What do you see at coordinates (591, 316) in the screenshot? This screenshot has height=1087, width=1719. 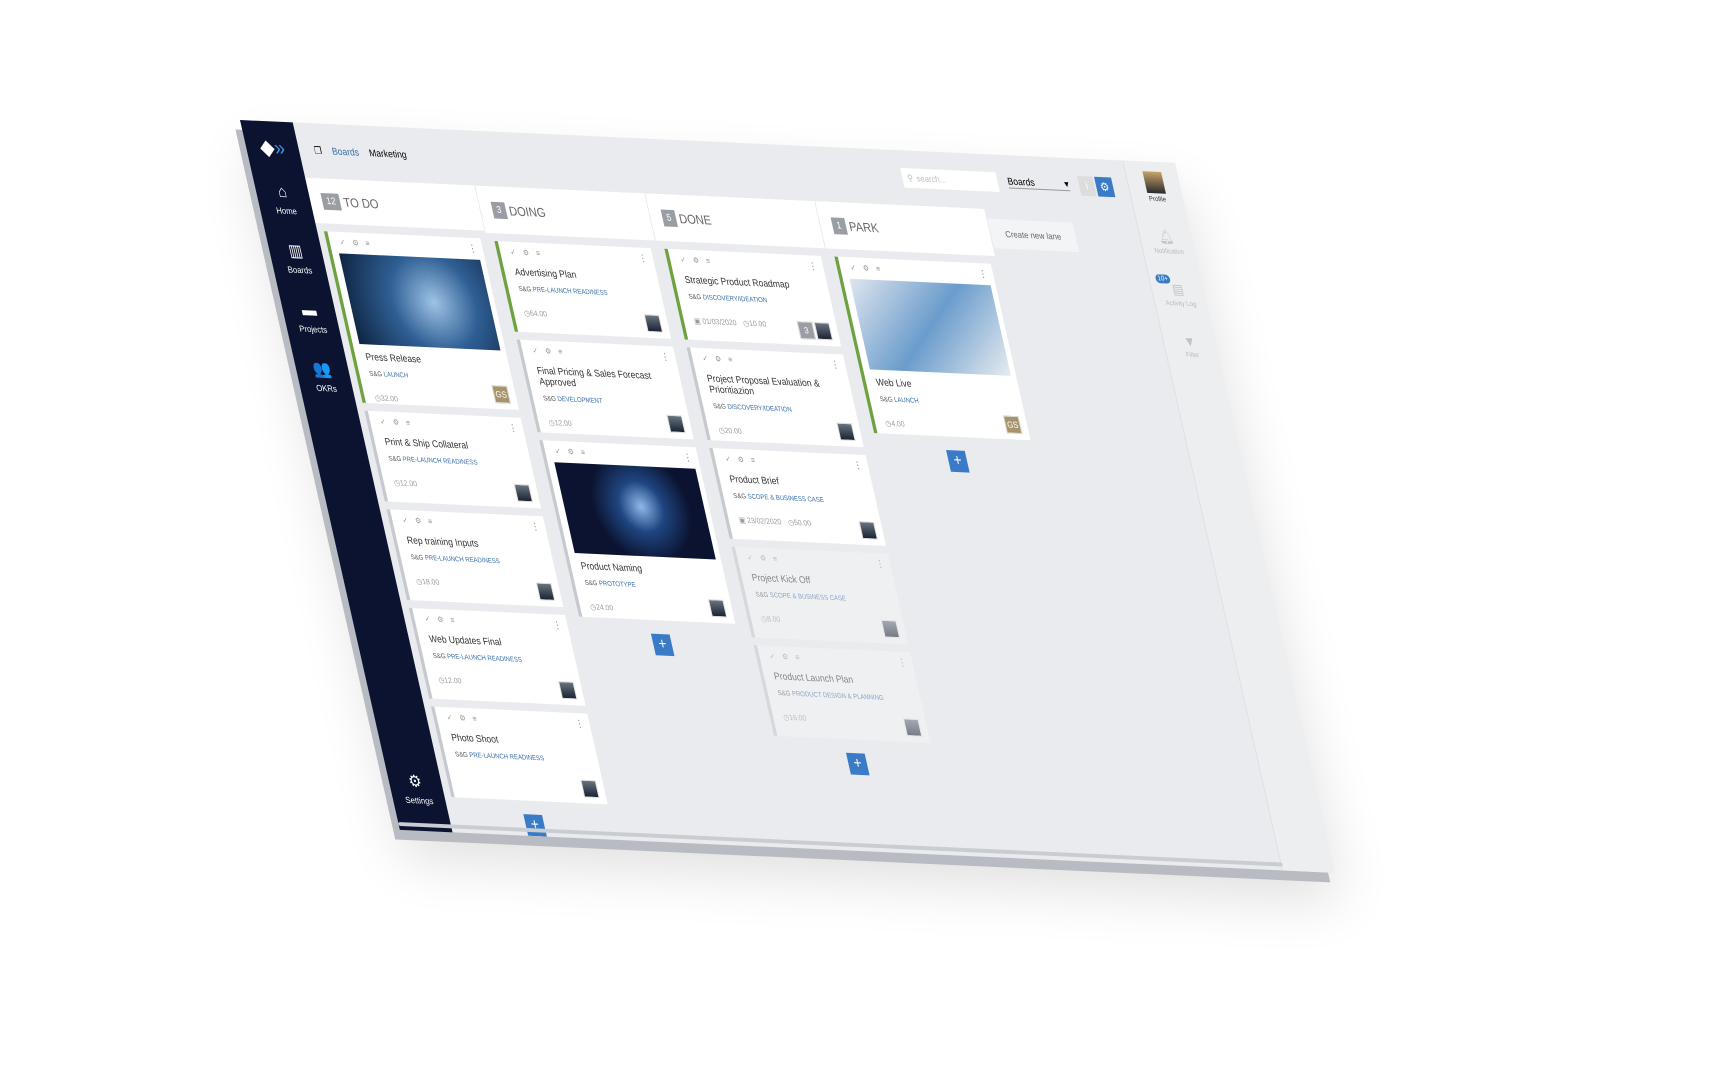 I see `card-footer: ◷64.00` at bounding box center [591, 316].